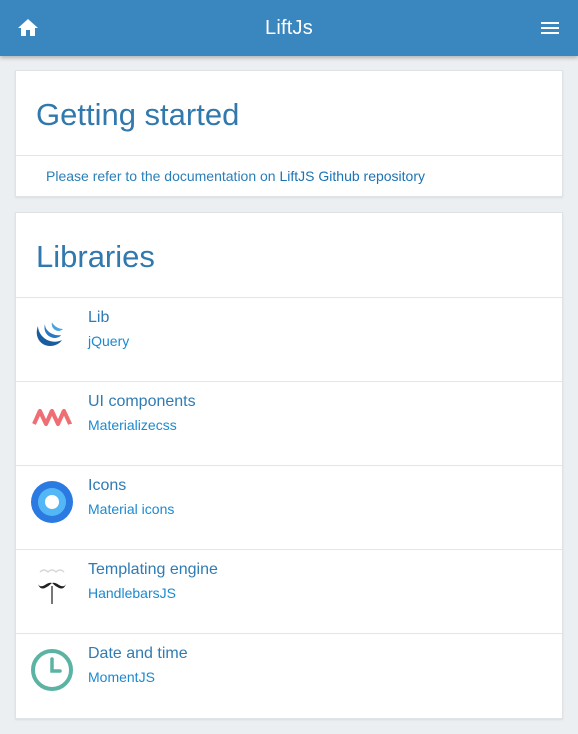 This screenshot has width=578, height=734. Describe the element at coordinates (289, 340) in the screenshot. I see `library-item-jquery: Lib jQuery` at that location.